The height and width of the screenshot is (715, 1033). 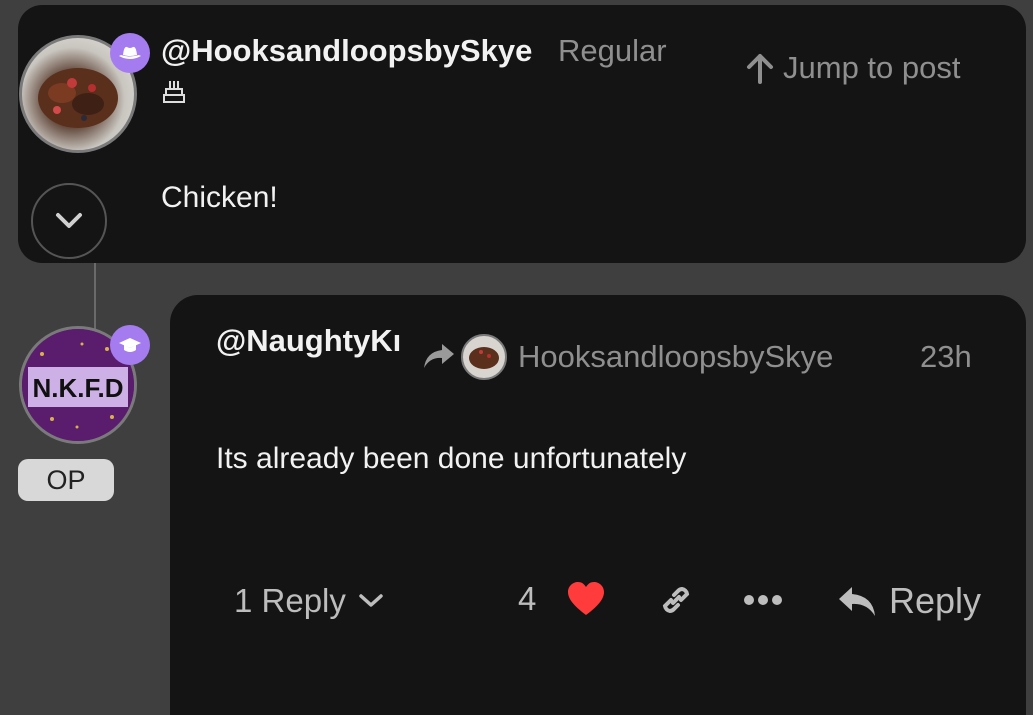 What do you see at coordinates (760, 69) in the screenshot?
I see `arrow-up-icon` at bounding box center [760, 69].